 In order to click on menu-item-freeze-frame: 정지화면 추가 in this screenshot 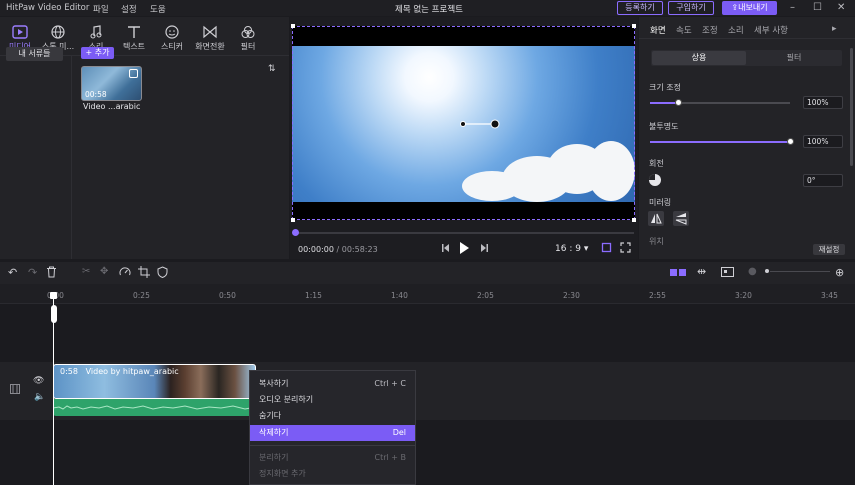, I will do `click(332, 474)`.